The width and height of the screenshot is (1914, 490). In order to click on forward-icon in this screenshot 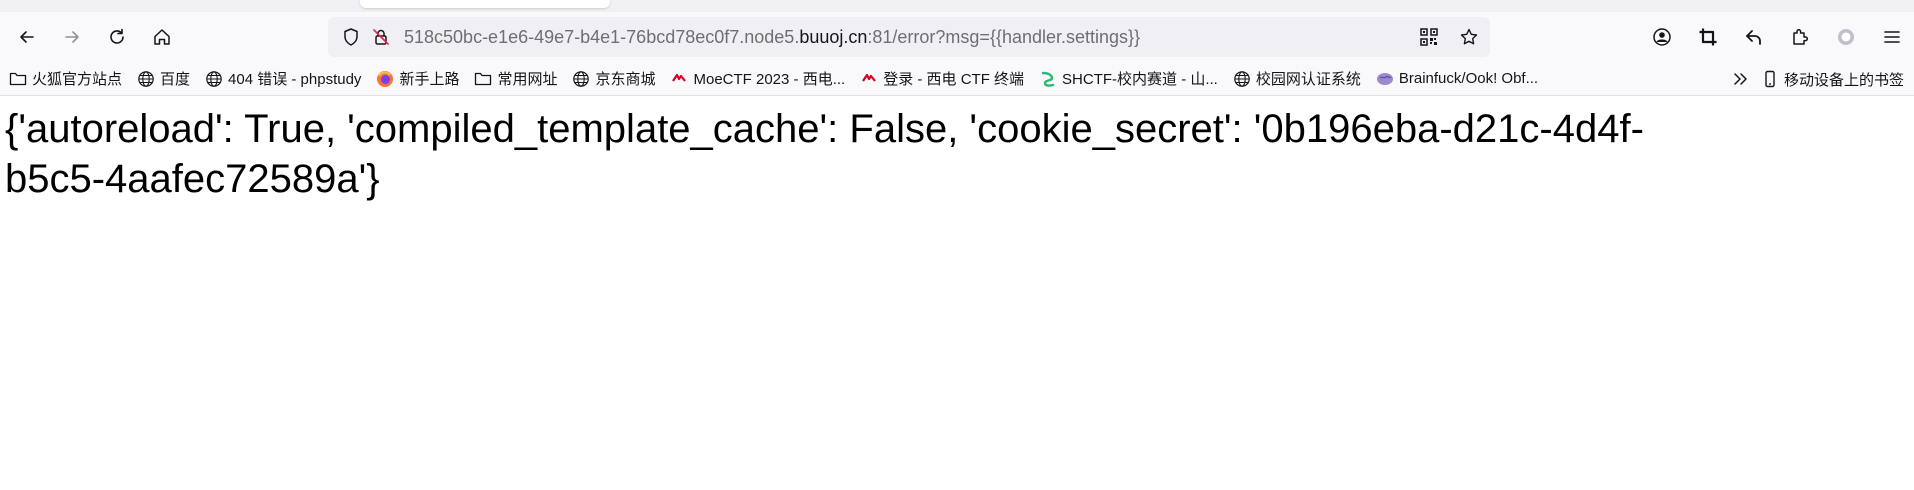, I will do `click(72, 37)`.